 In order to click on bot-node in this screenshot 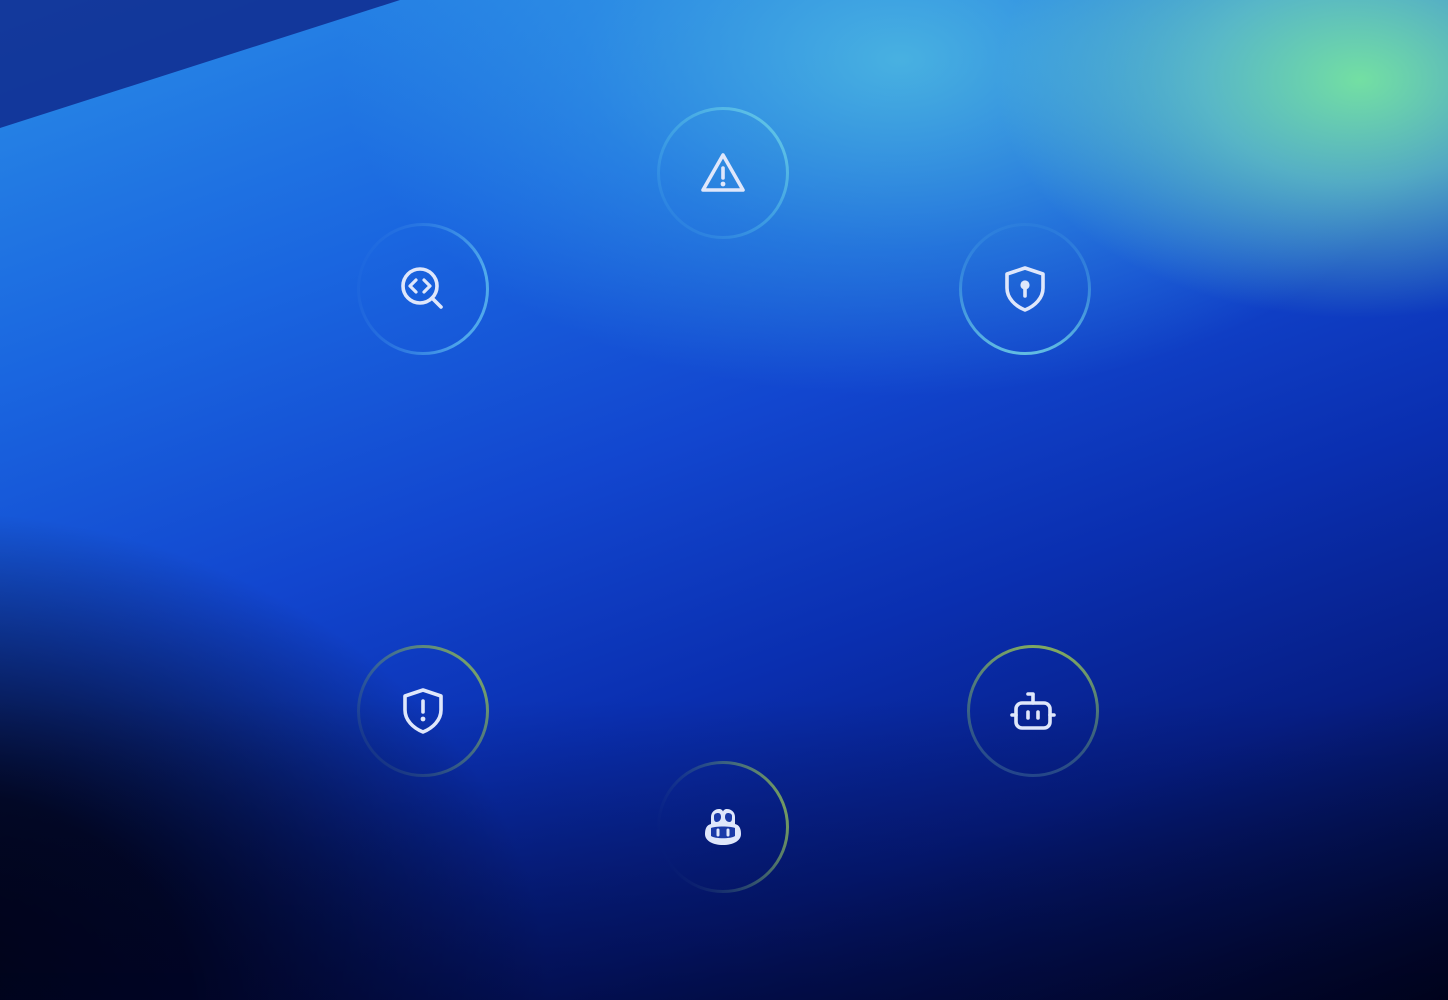, I will do `click(1033, 711)`.